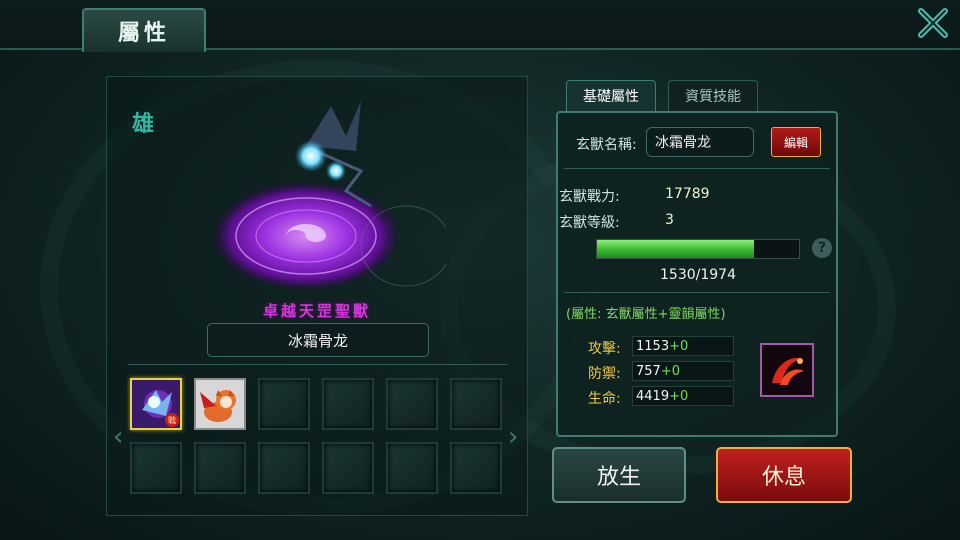  Describe the element at coordinates (713, 96) in the screenshot. I see `tab-aptitude-skills: 資質技能` at that location.